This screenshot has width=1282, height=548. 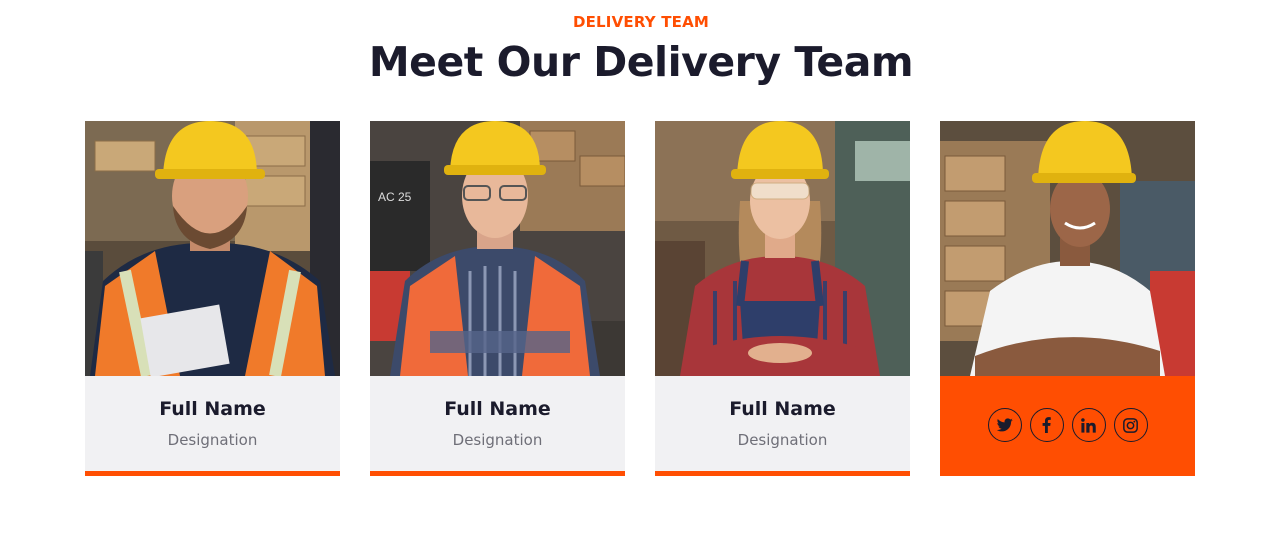 I want to click on worker-man-white-tshirt-photo, so click(x=1067, y=248).